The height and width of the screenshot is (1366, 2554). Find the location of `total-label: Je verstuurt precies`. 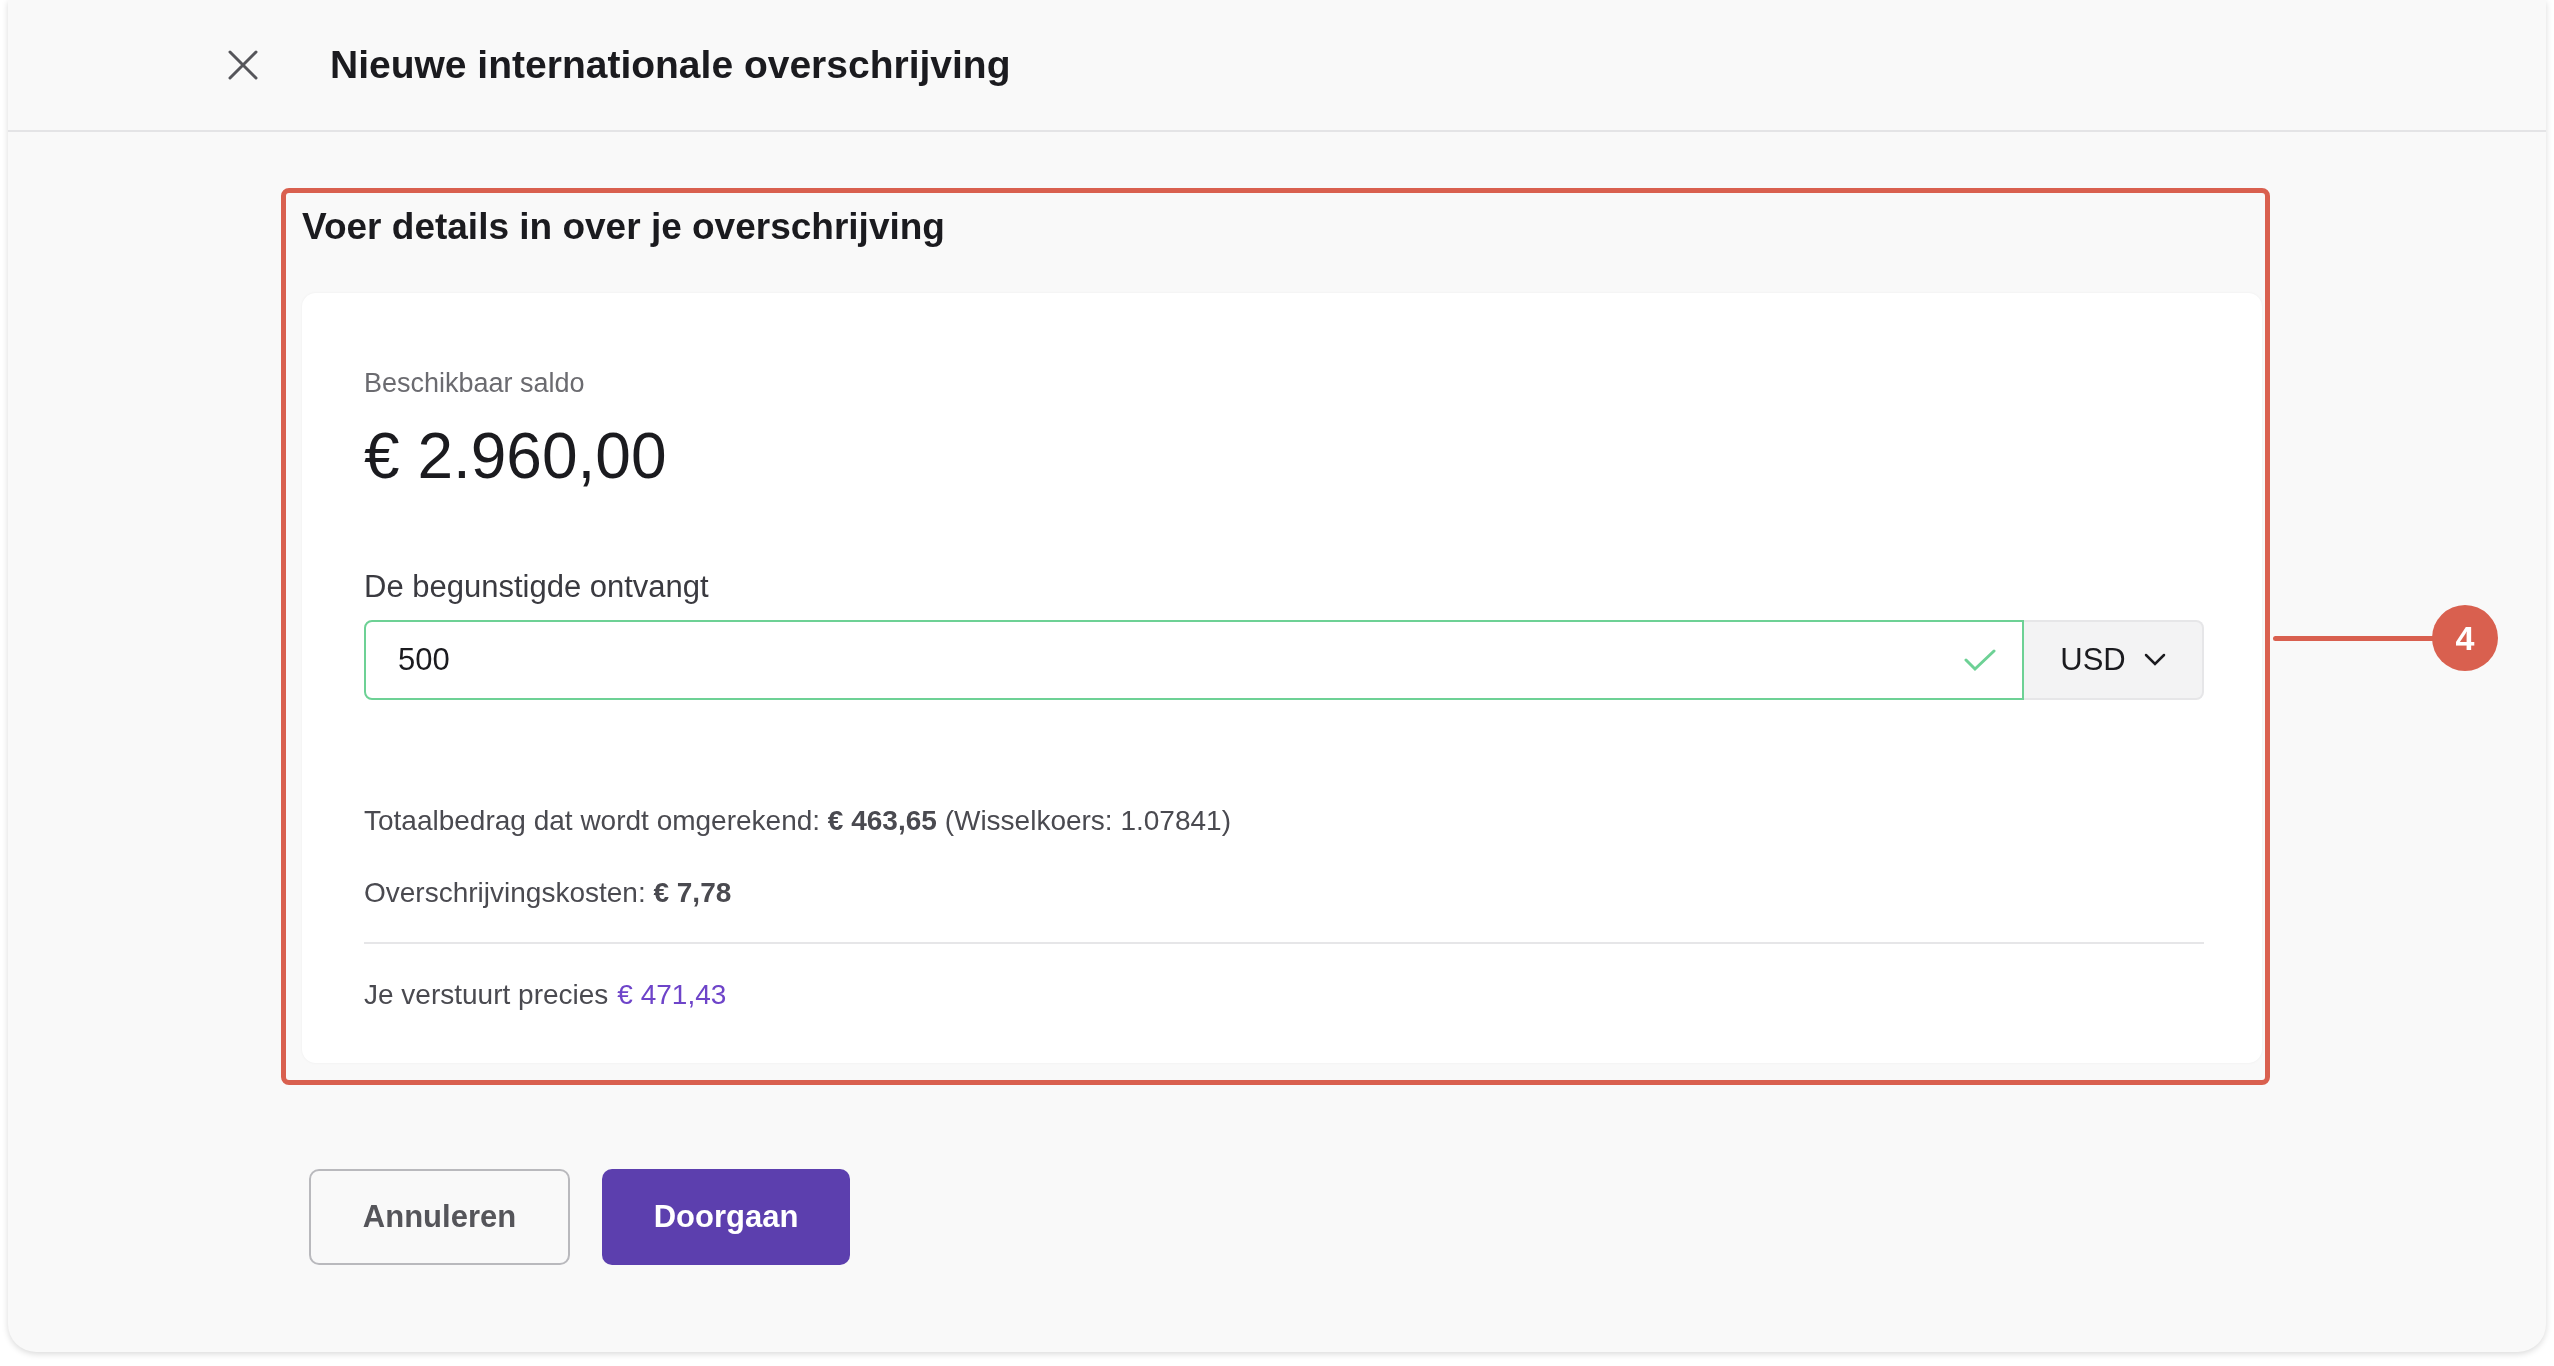

total-label: Je verstuurt precies is located at coordinates (486, 995).